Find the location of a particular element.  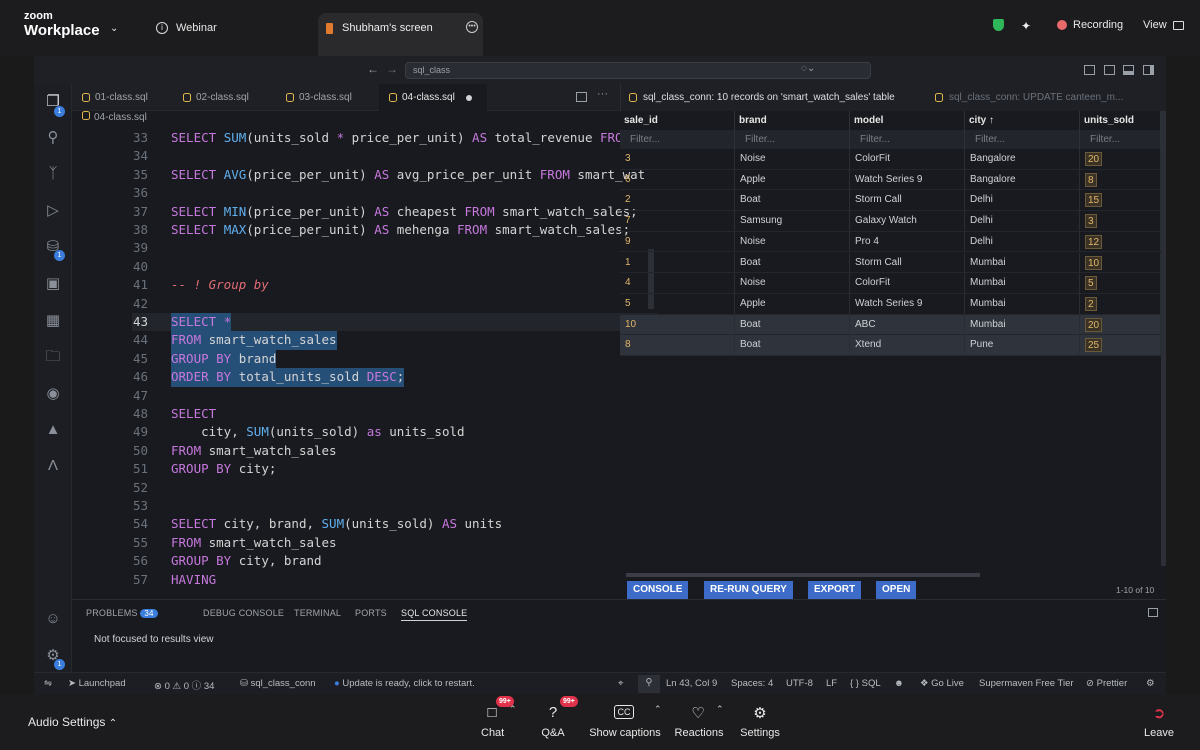

audio-settings-button: Audio Settings ⌃ is located at coordinates (72, 722).